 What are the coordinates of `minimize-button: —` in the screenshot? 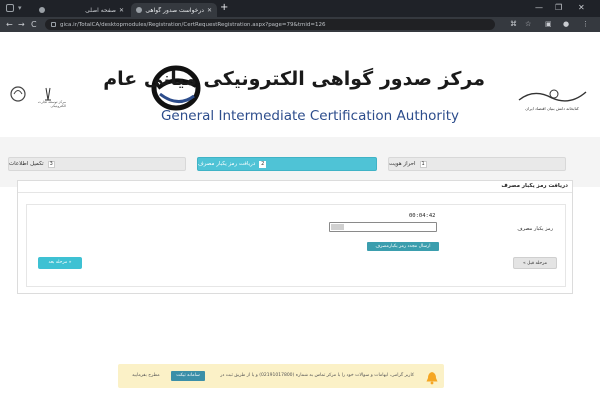 It's located at (539, 8).